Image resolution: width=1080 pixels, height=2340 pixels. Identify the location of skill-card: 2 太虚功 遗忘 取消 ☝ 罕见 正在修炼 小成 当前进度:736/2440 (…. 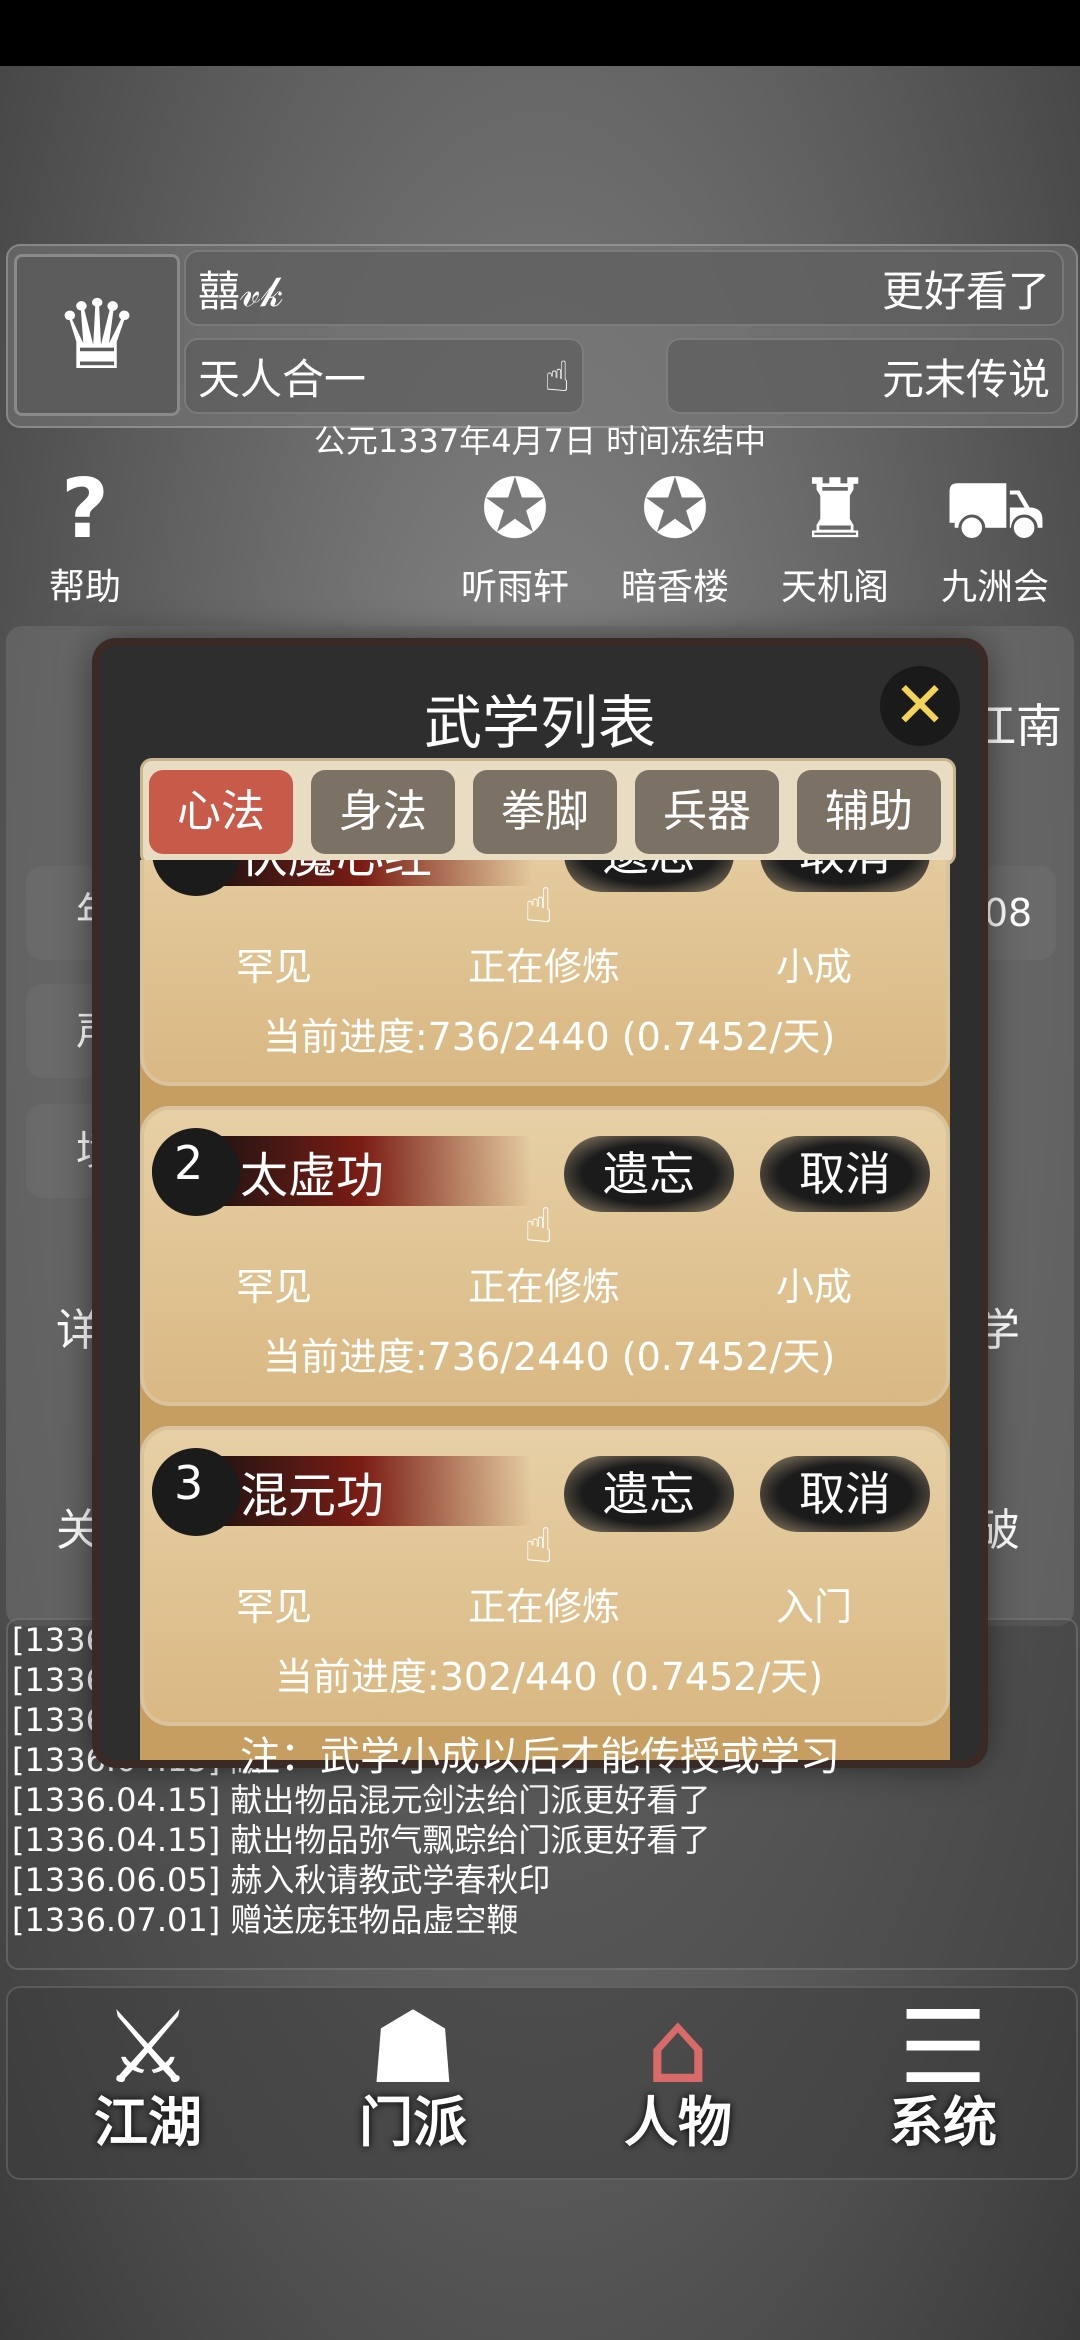
(545, 1256).